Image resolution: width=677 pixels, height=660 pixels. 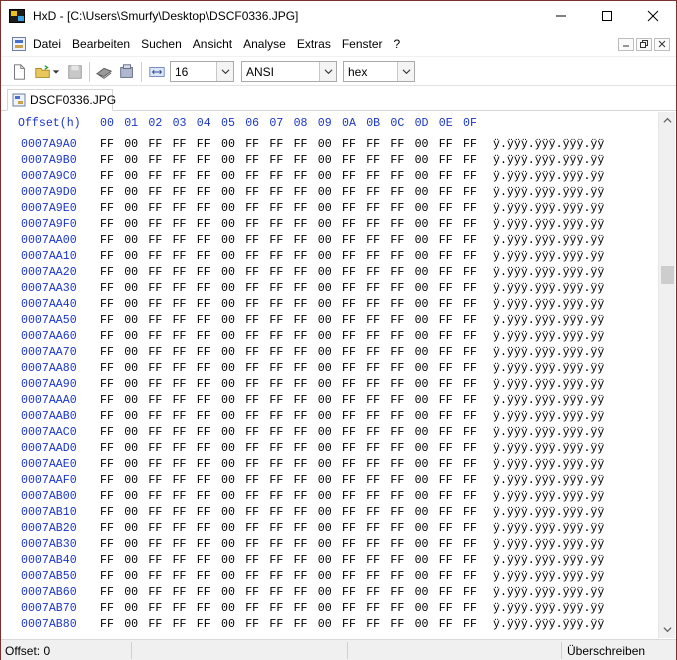 What do you see at coordinates (644, 44) in the screenshot?
I see `doc-restore-button` at bounding box center [644, 44].